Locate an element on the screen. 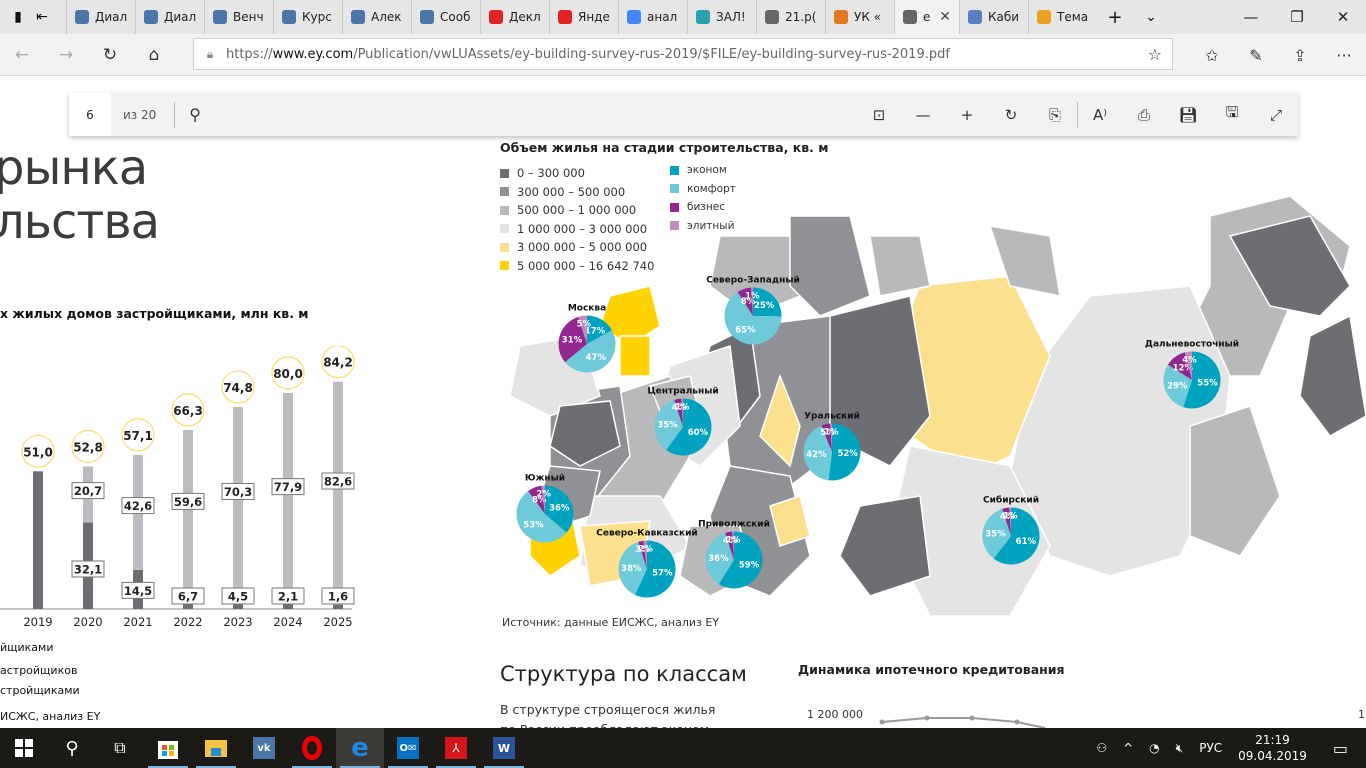 The height and width of the screenshot is (768, 1366). refresh-button: ↻ is located at coordinates (110, 55).